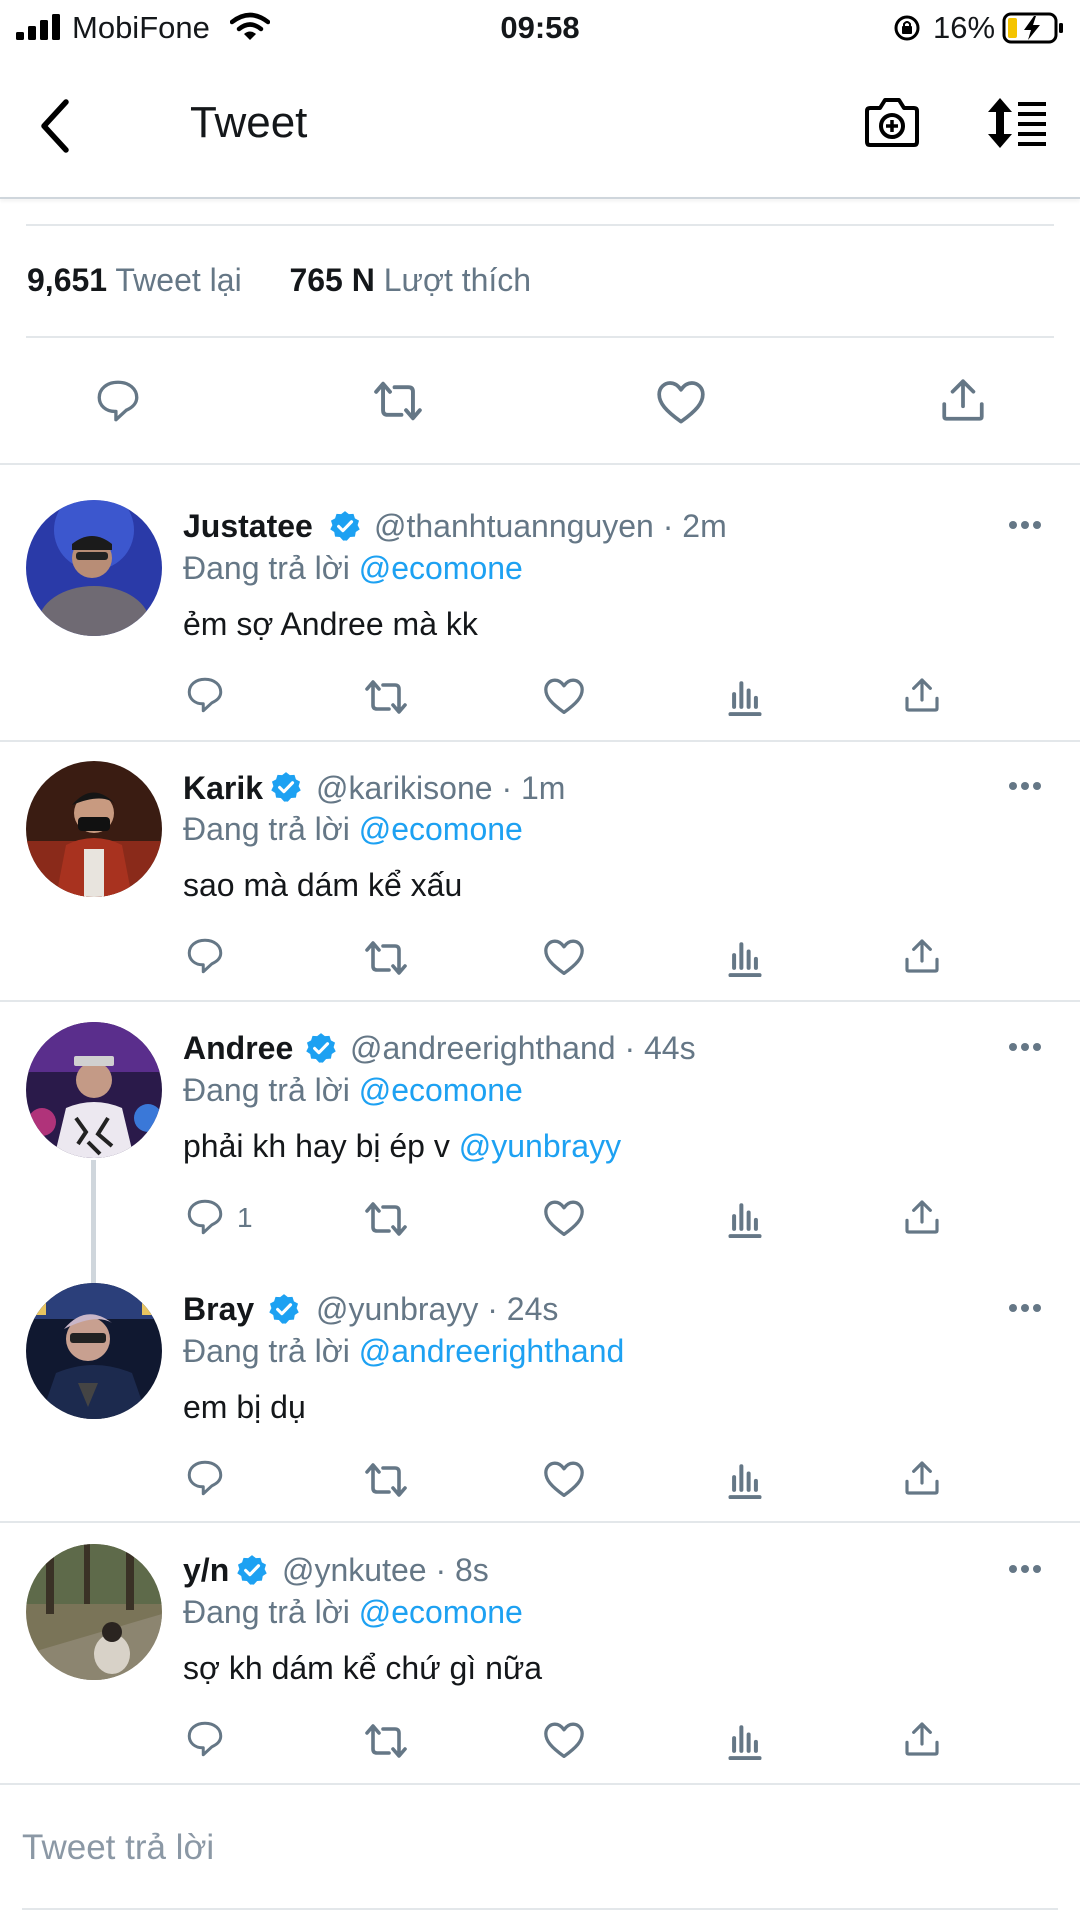  What do you see at coordinates (523, 1048) in the screenshot?
I see `reply-handle: @andreerighthand · 44s` at bounding box center [523, 1048].